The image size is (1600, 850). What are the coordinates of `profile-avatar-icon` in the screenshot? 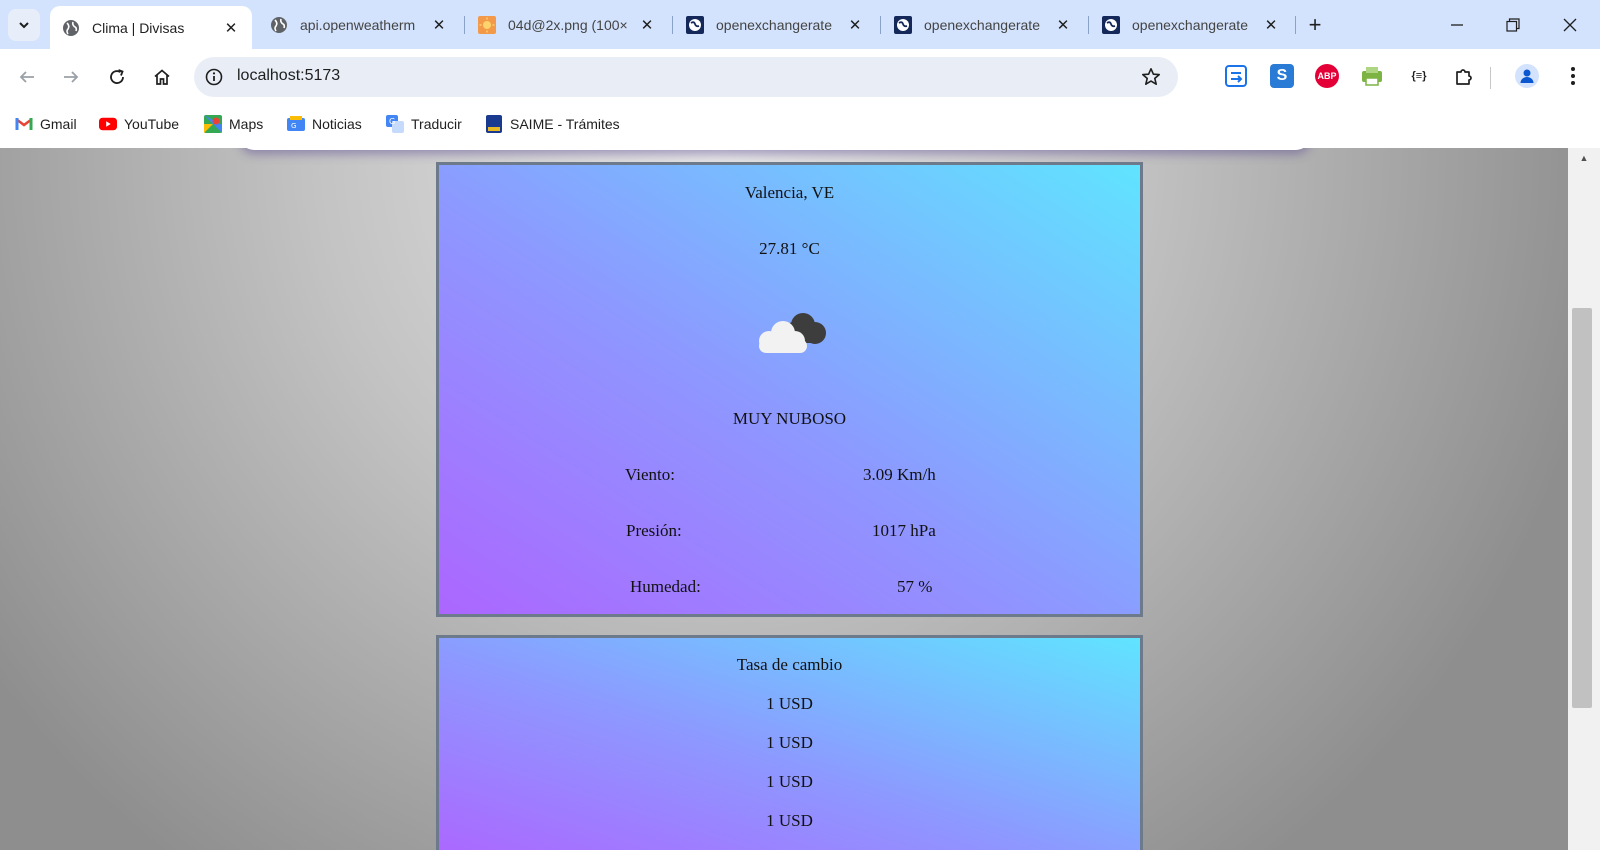 It's located at (1527, 76).